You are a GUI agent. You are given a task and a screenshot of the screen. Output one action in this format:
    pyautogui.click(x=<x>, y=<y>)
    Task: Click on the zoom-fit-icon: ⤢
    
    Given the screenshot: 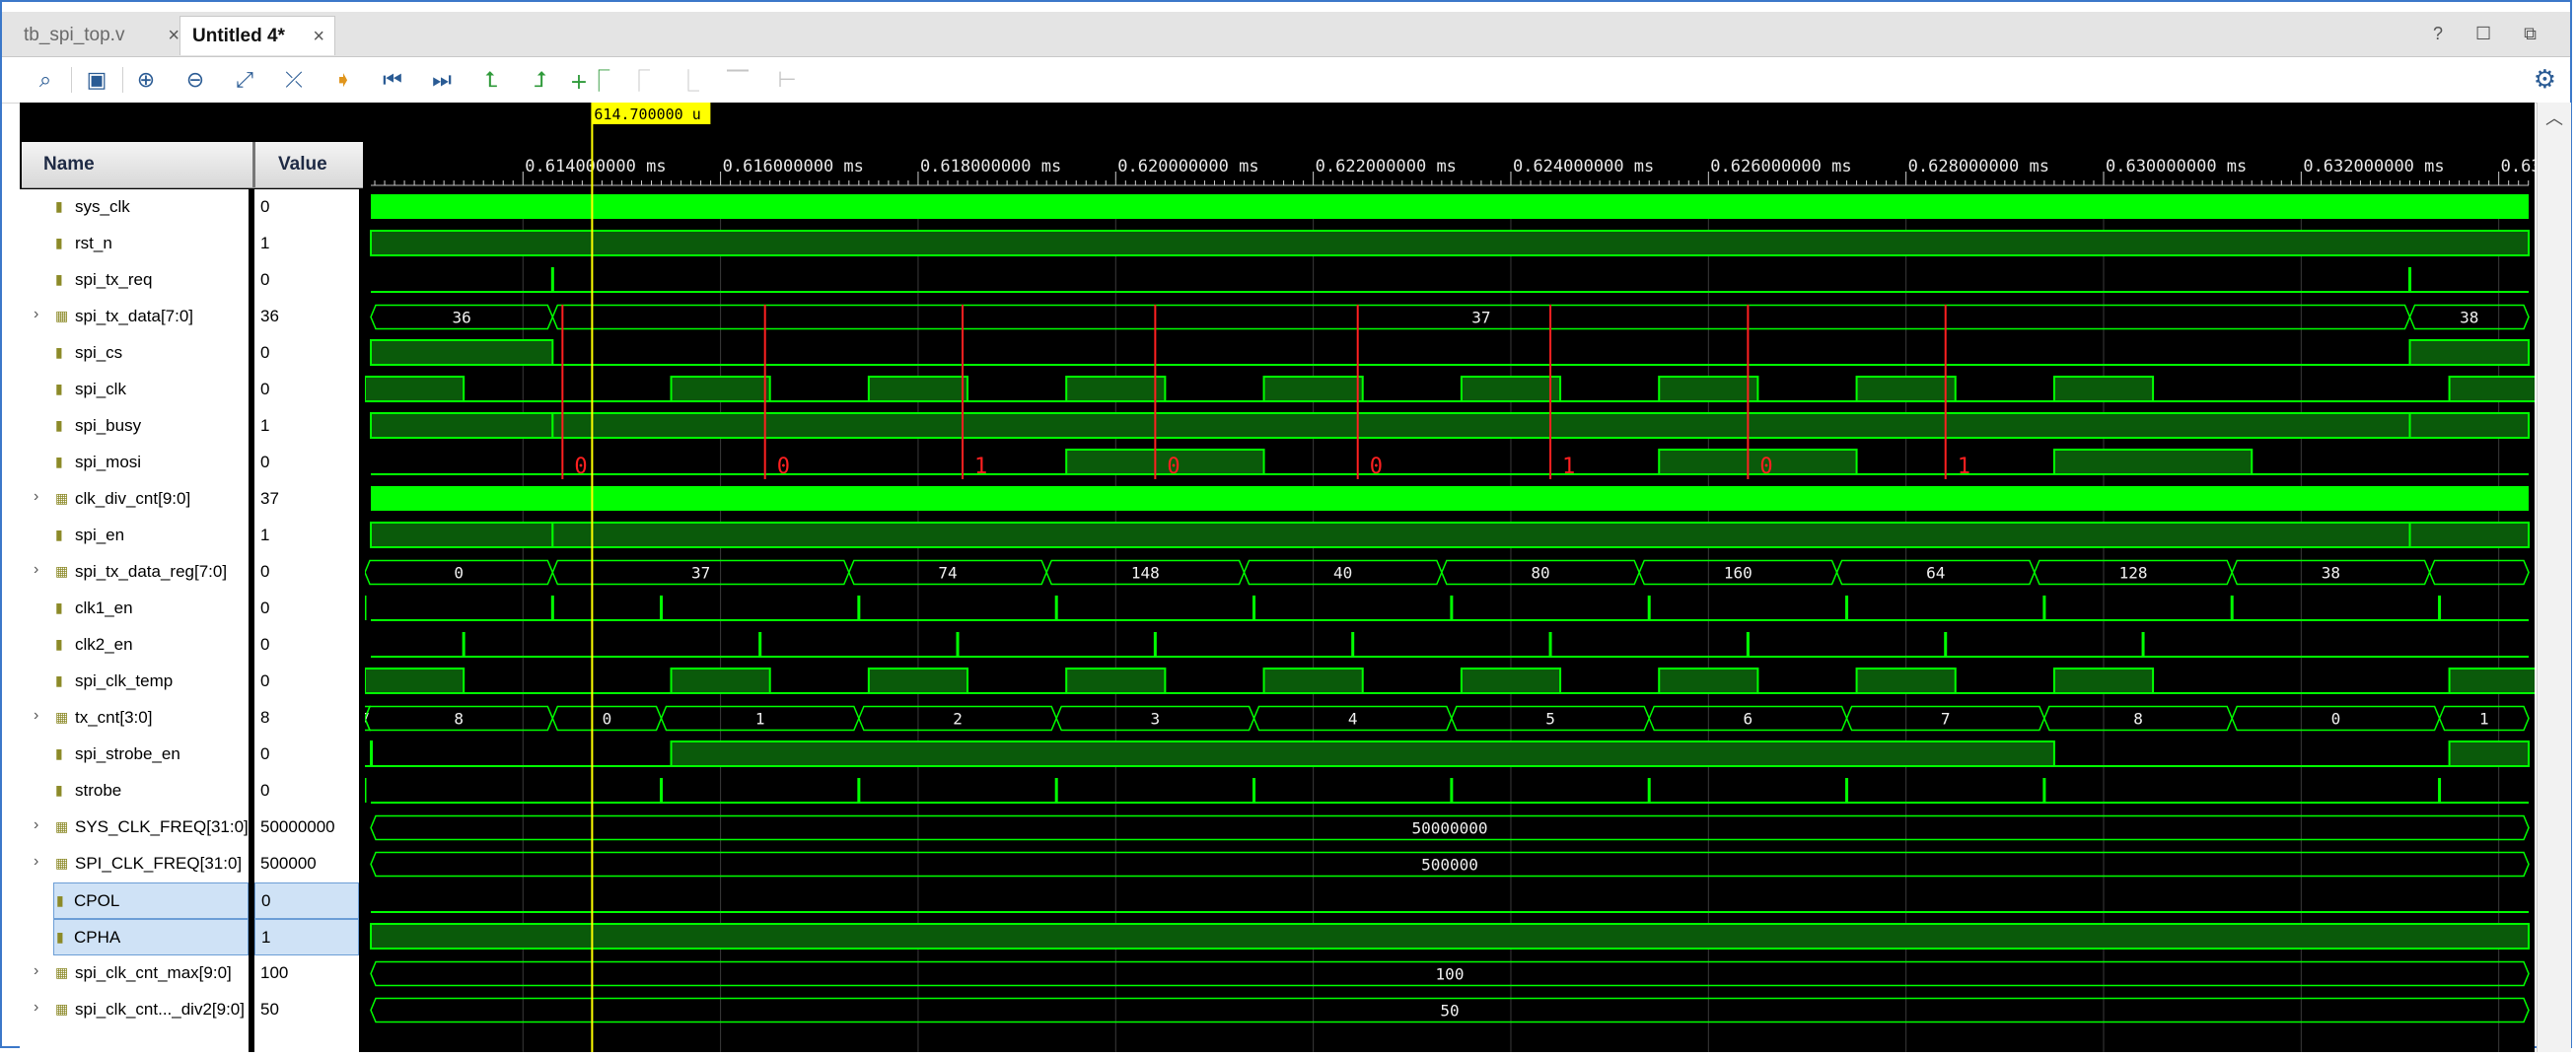 What is the action you would take?
    pyautogui.click(x=245, y=80)
    